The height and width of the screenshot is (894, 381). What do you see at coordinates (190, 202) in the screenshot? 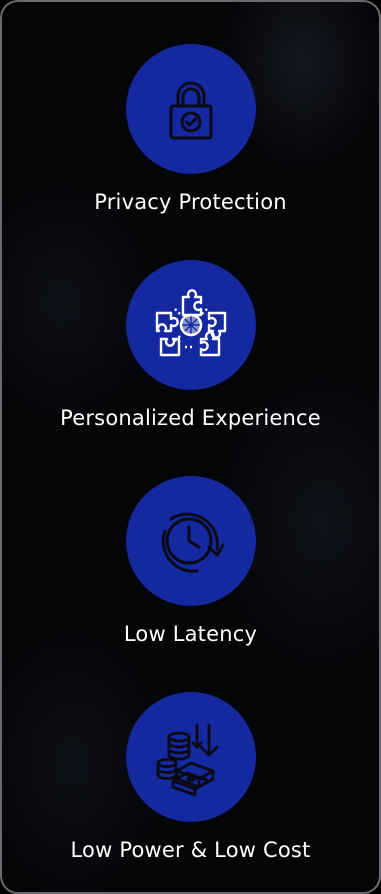
I see `feature-label: Privacy Protection` at bounding box center [190, 202].